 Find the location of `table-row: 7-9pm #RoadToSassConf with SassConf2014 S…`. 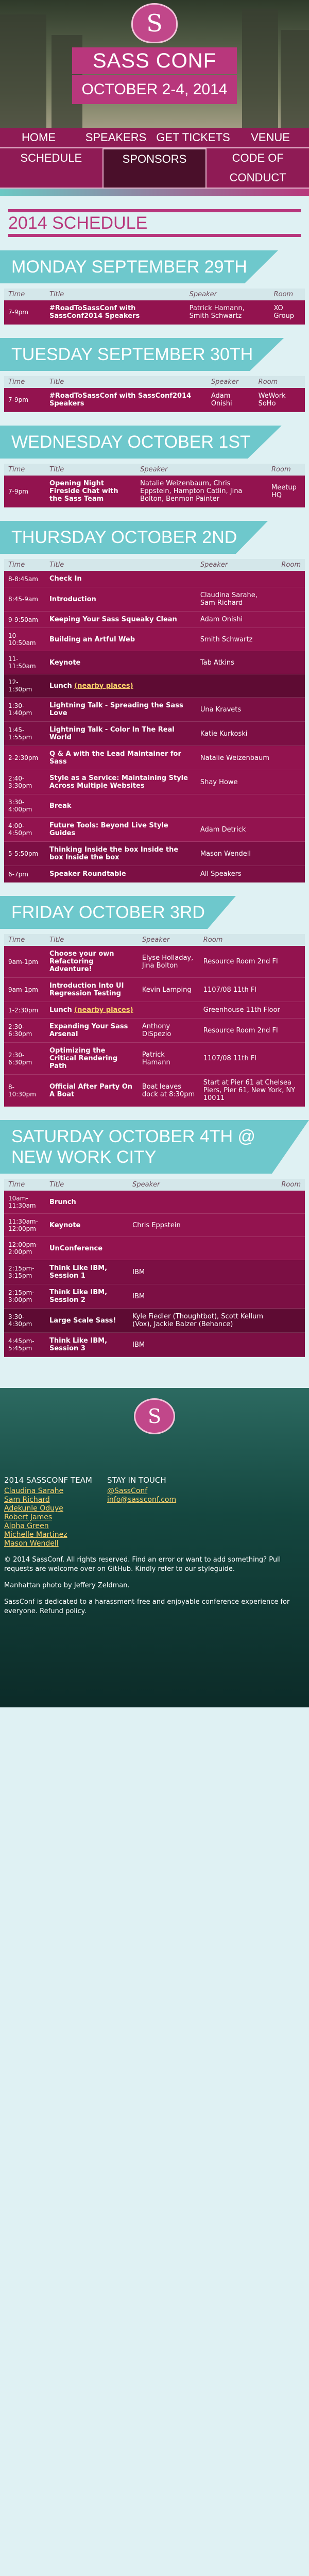

table-row: 7-9pm #RoadToSassConf with SassConf2014 S… is located at coordinates (154, 312).